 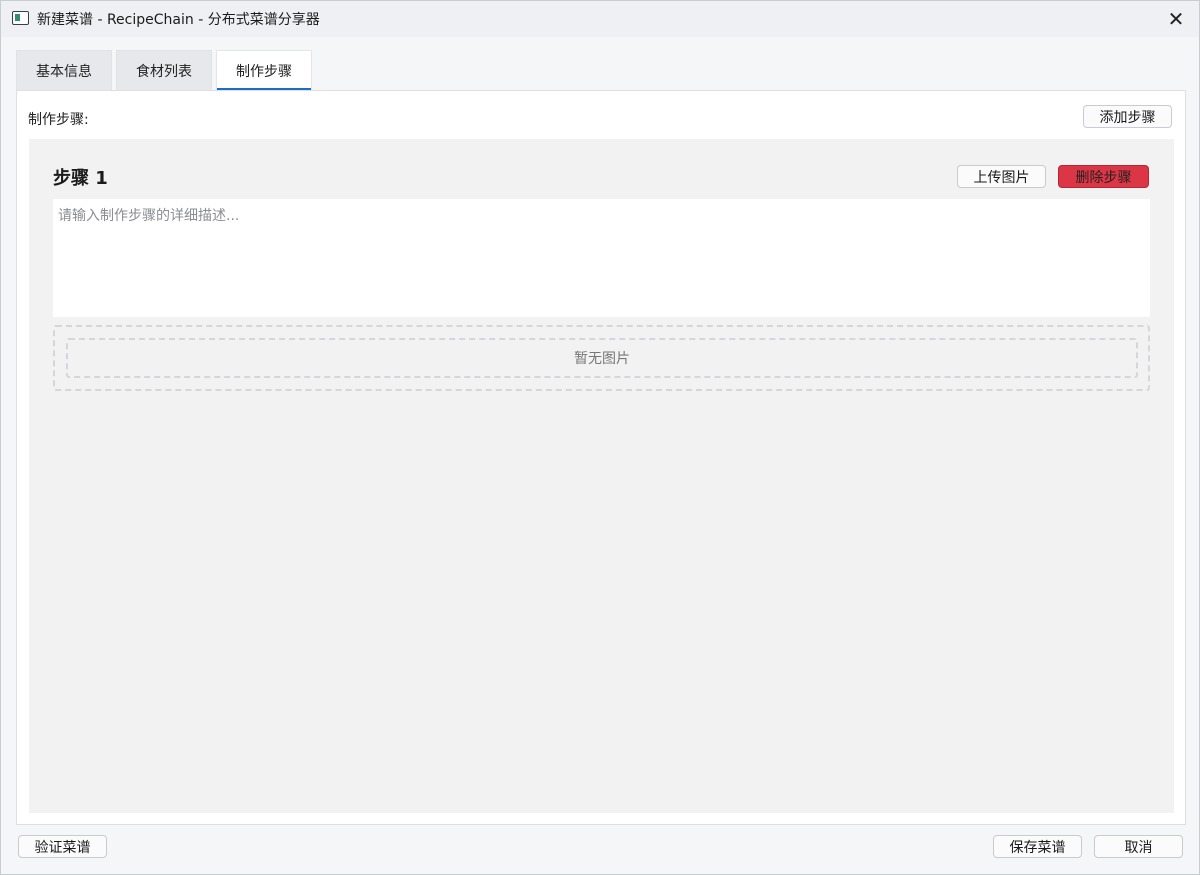 I want to click on image-placeholder: 暂无图片, so click(x=602, y=358).